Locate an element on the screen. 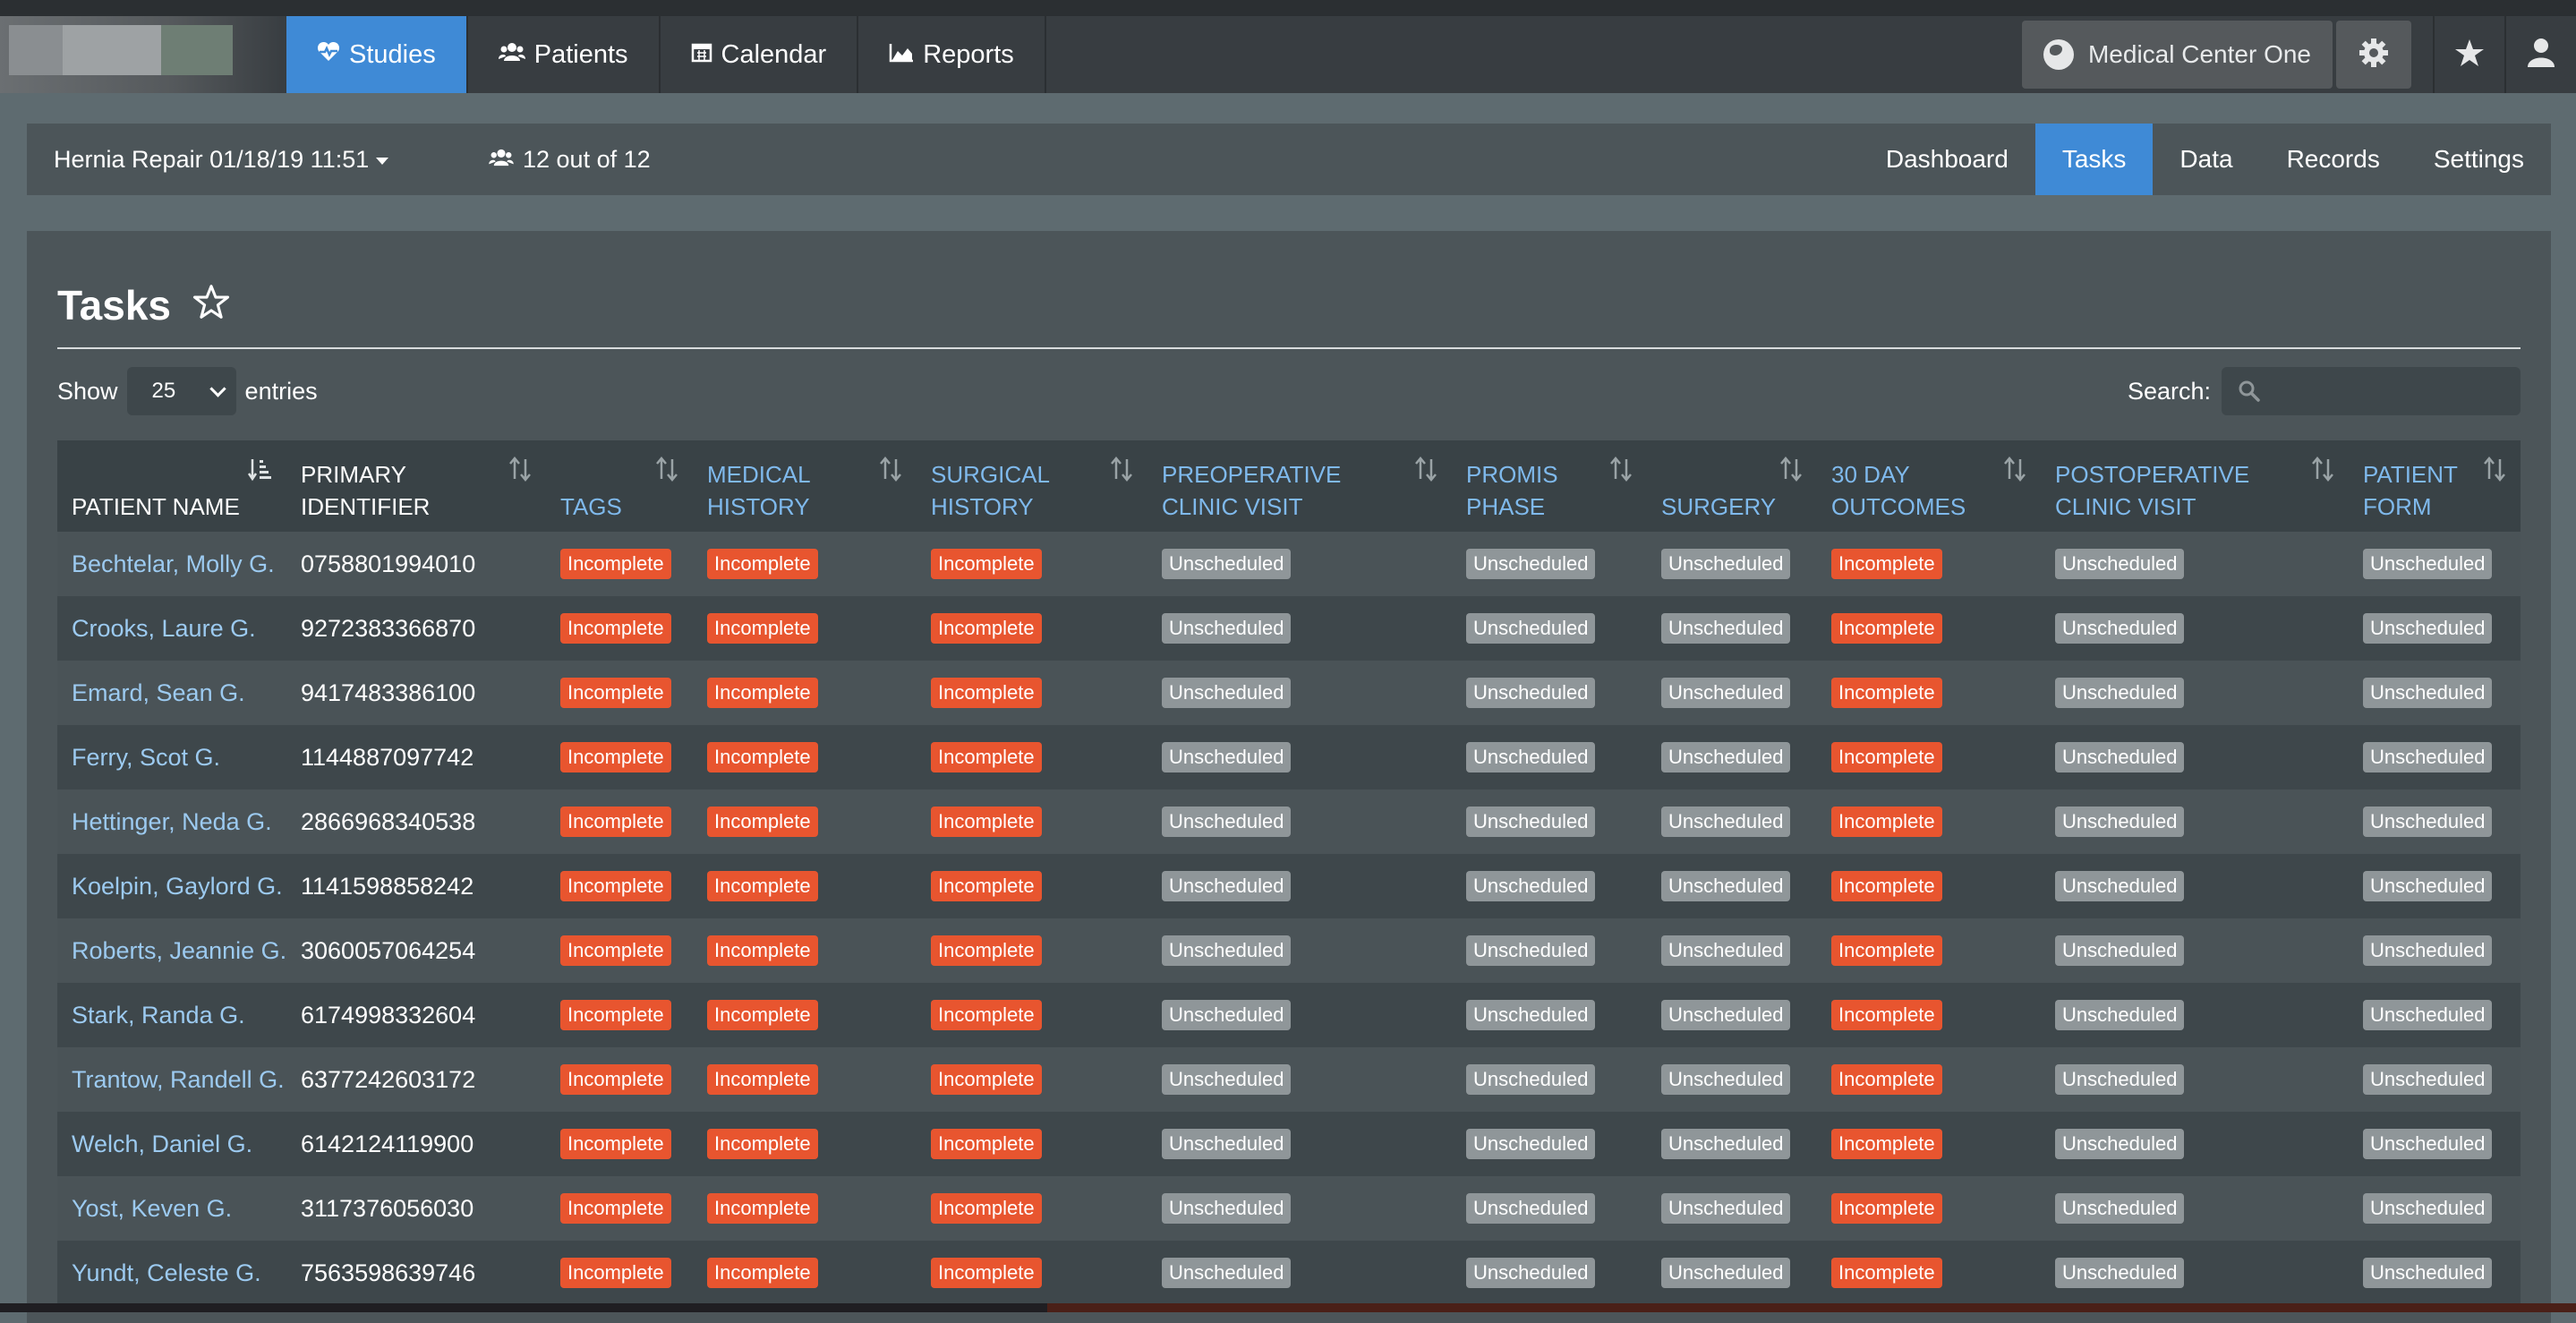  tab-data: Data is located at coordinates (2206, 160).